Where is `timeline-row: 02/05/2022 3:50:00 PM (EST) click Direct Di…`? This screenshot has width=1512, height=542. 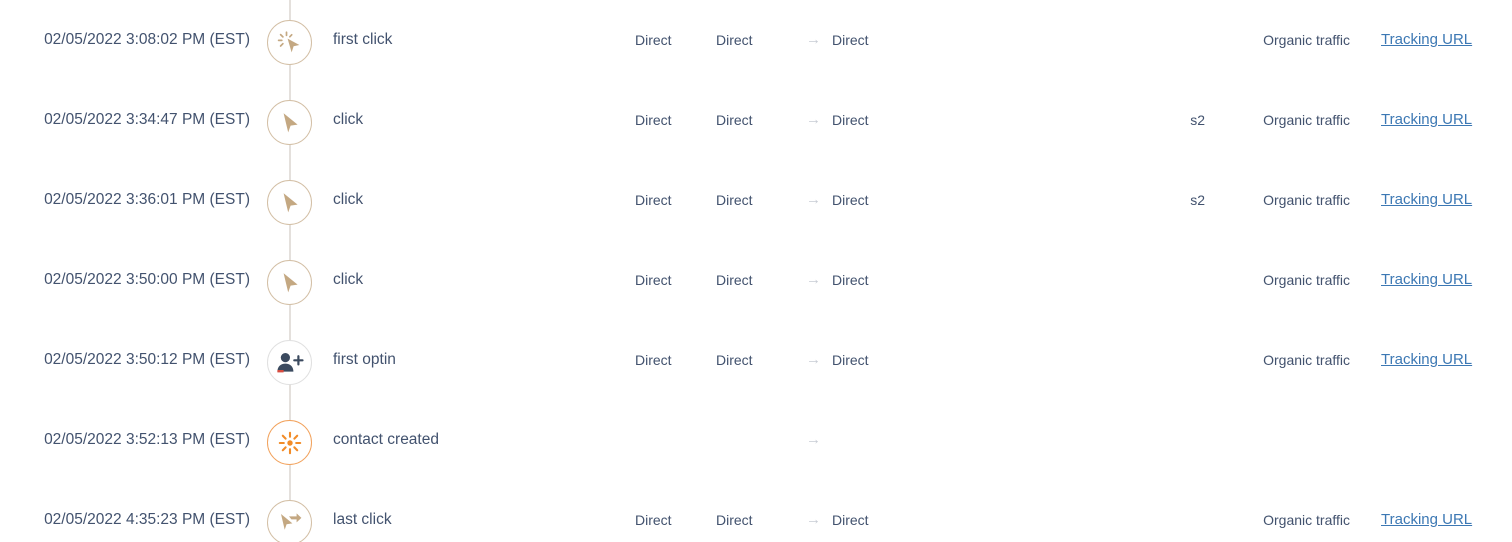 timeline-row: 02/05/2022 3:50:00 PM (EST) click Direct Di… is located at coordinates (756, 280).